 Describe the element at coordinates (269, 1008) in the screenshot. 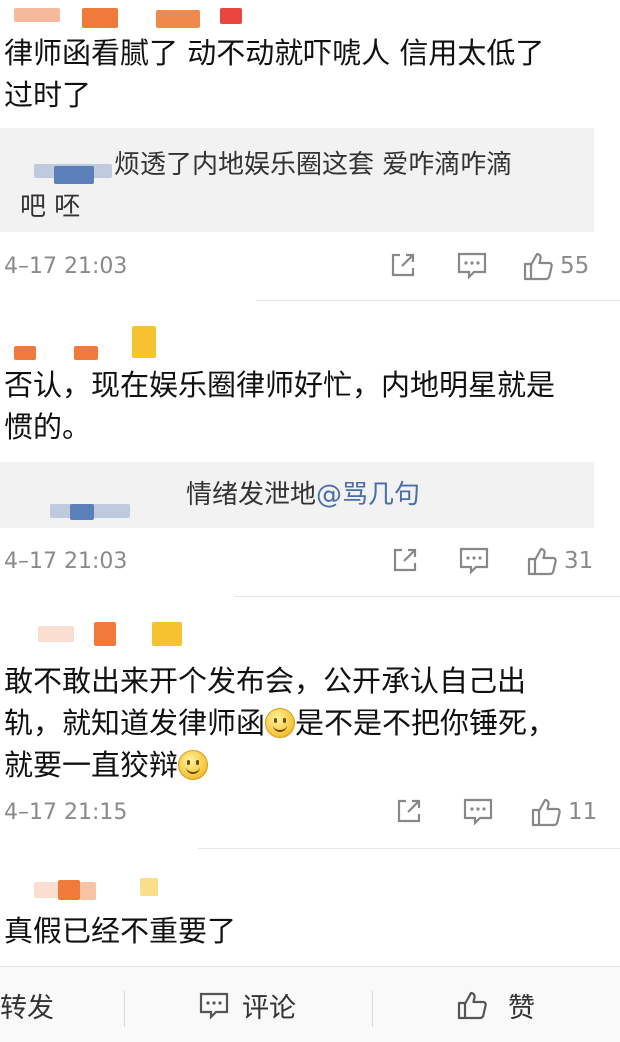

I see `comment-label: 评论` at that location.